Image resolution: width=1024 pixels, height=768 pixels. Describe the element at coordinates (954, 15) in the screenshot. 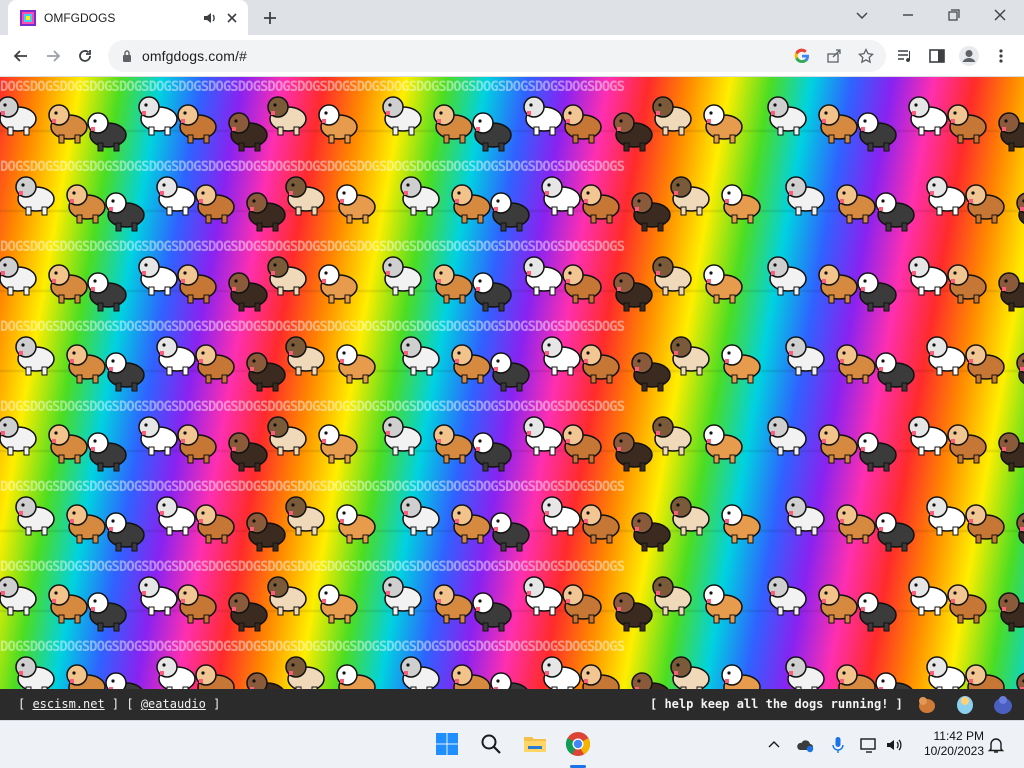

I see `restore-icon` at that location.